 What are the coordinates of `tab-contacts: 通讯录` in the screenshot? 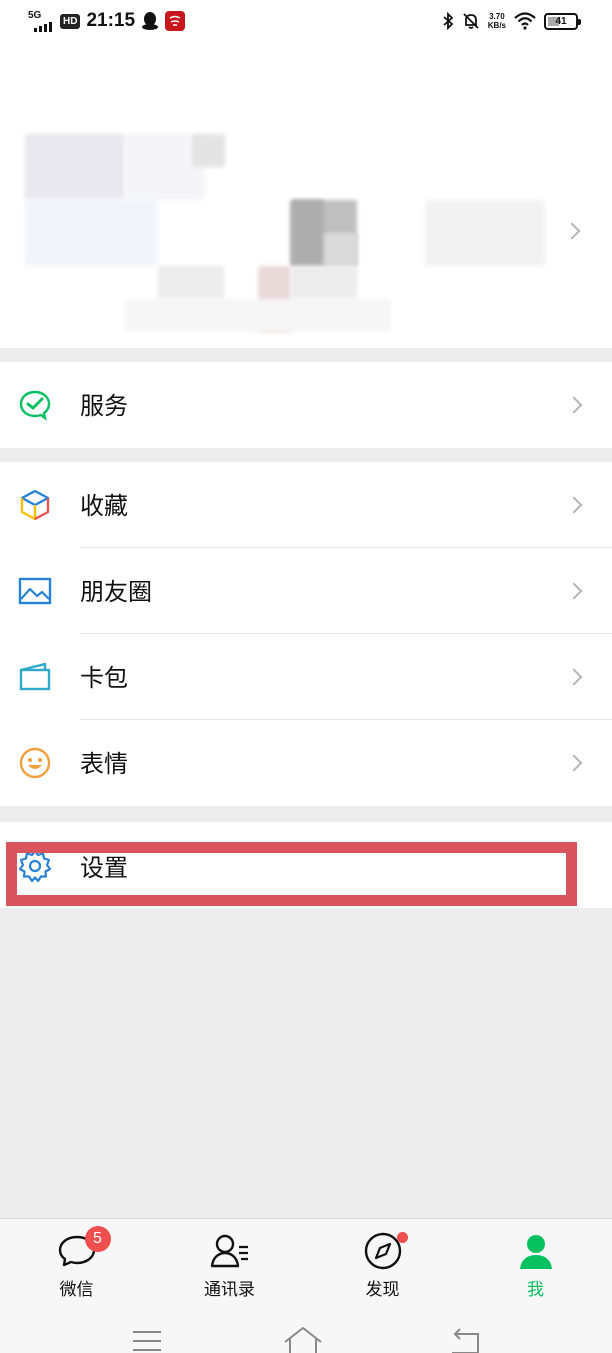 It's located at (229, 1263).